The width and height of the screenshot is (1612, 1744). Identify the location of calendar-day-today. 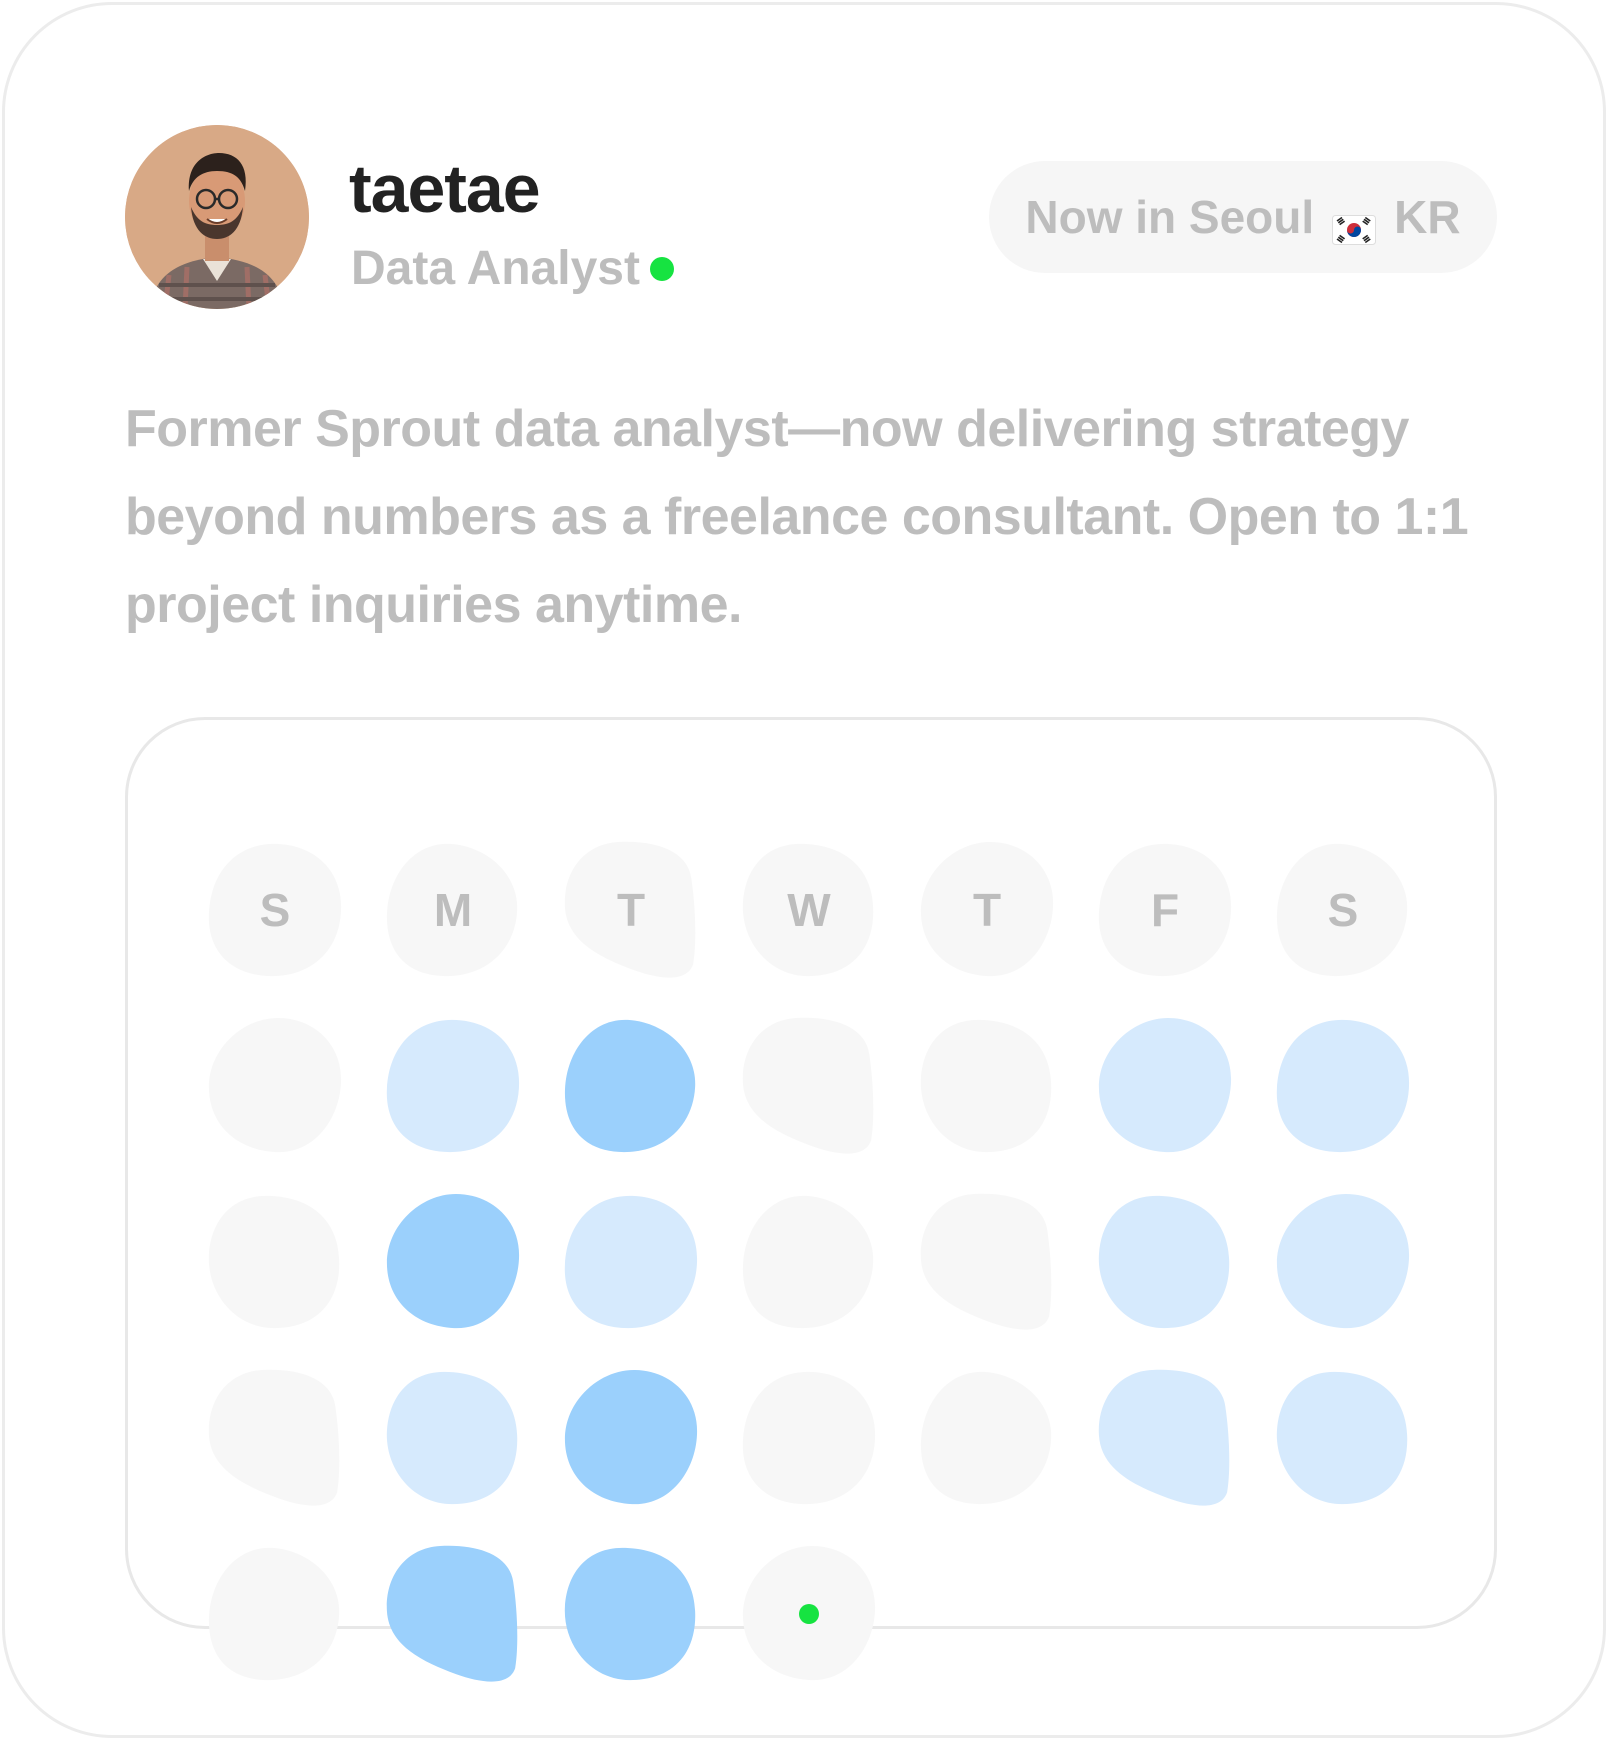
(809, 1614).